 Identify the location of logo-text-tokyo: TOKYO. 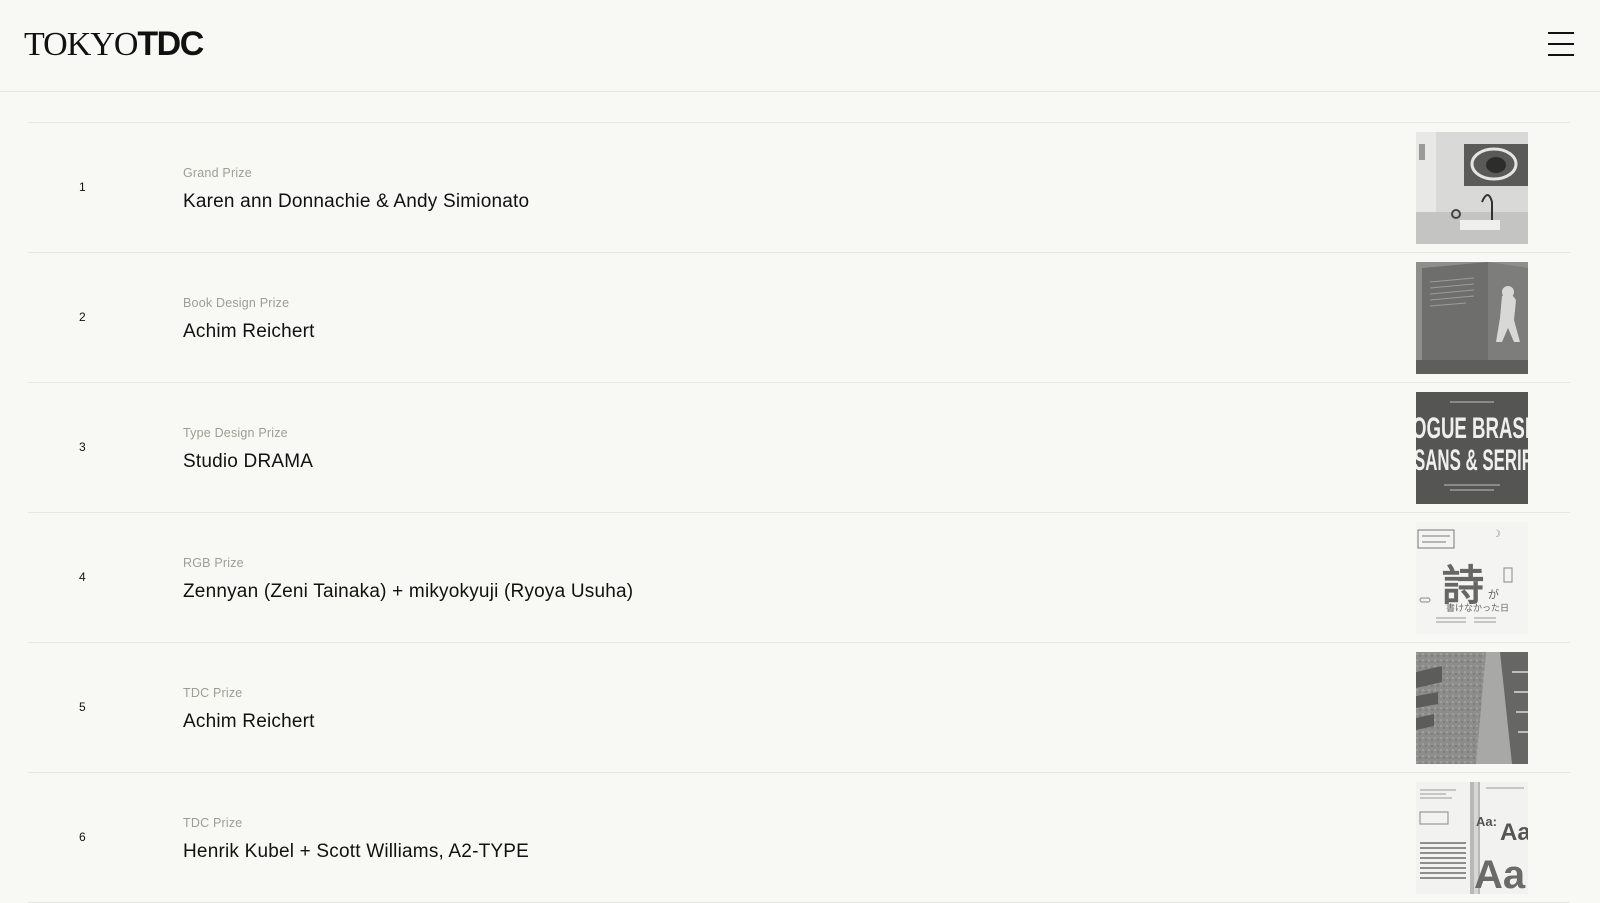
(81, 44).